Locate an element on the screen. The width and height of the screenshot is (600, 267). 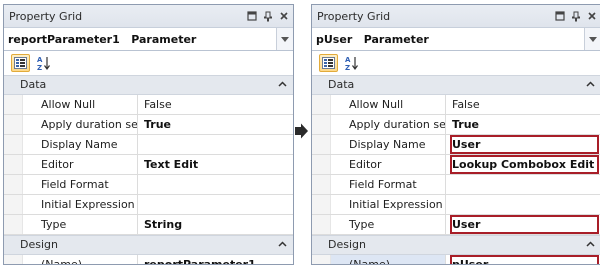
property-row: Editor Lookup Combobox Edit is located at coordinates (456, 165).